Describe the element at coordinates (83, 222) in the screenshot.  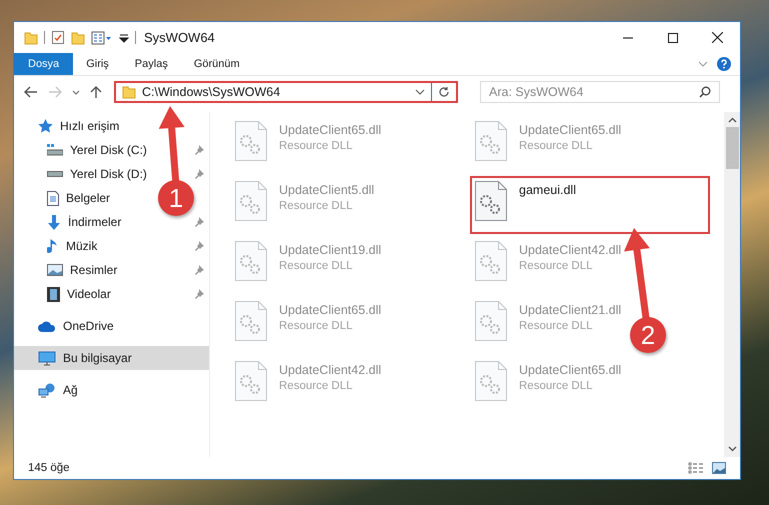
I see `sidebar-item: İndirmeler` at that location.